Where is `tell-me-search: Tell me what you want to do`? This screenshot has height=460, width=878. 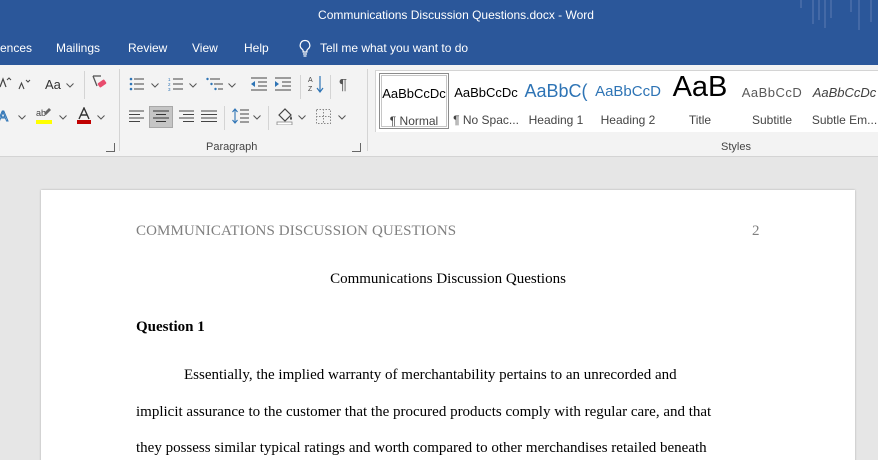 tell-me-search: Tell me what you want to do is located at coordinates (394, 48).